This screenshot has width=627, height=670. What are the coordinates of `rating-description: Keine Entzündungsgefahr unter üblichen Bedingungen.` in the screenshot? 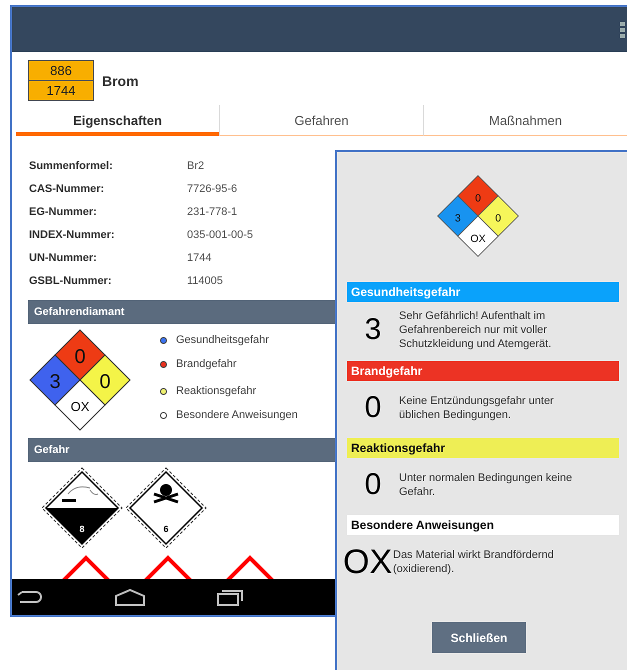 It's located at (477, 408).